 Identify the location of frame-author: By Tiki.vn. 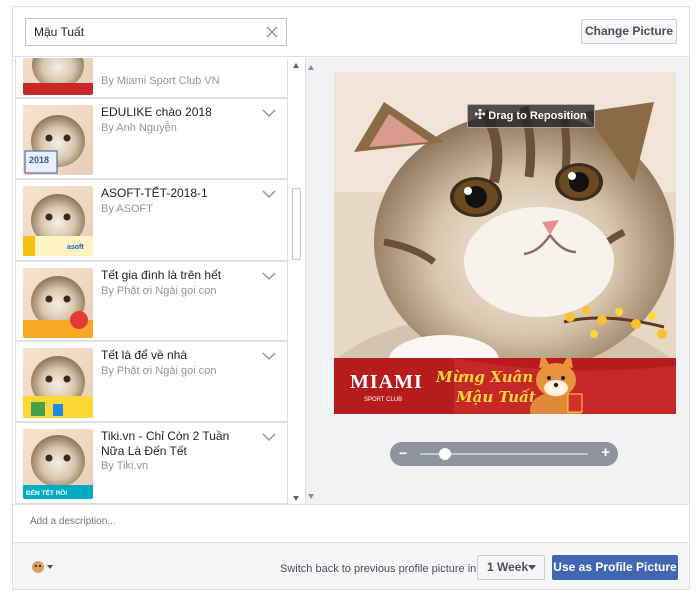
(125, 466).